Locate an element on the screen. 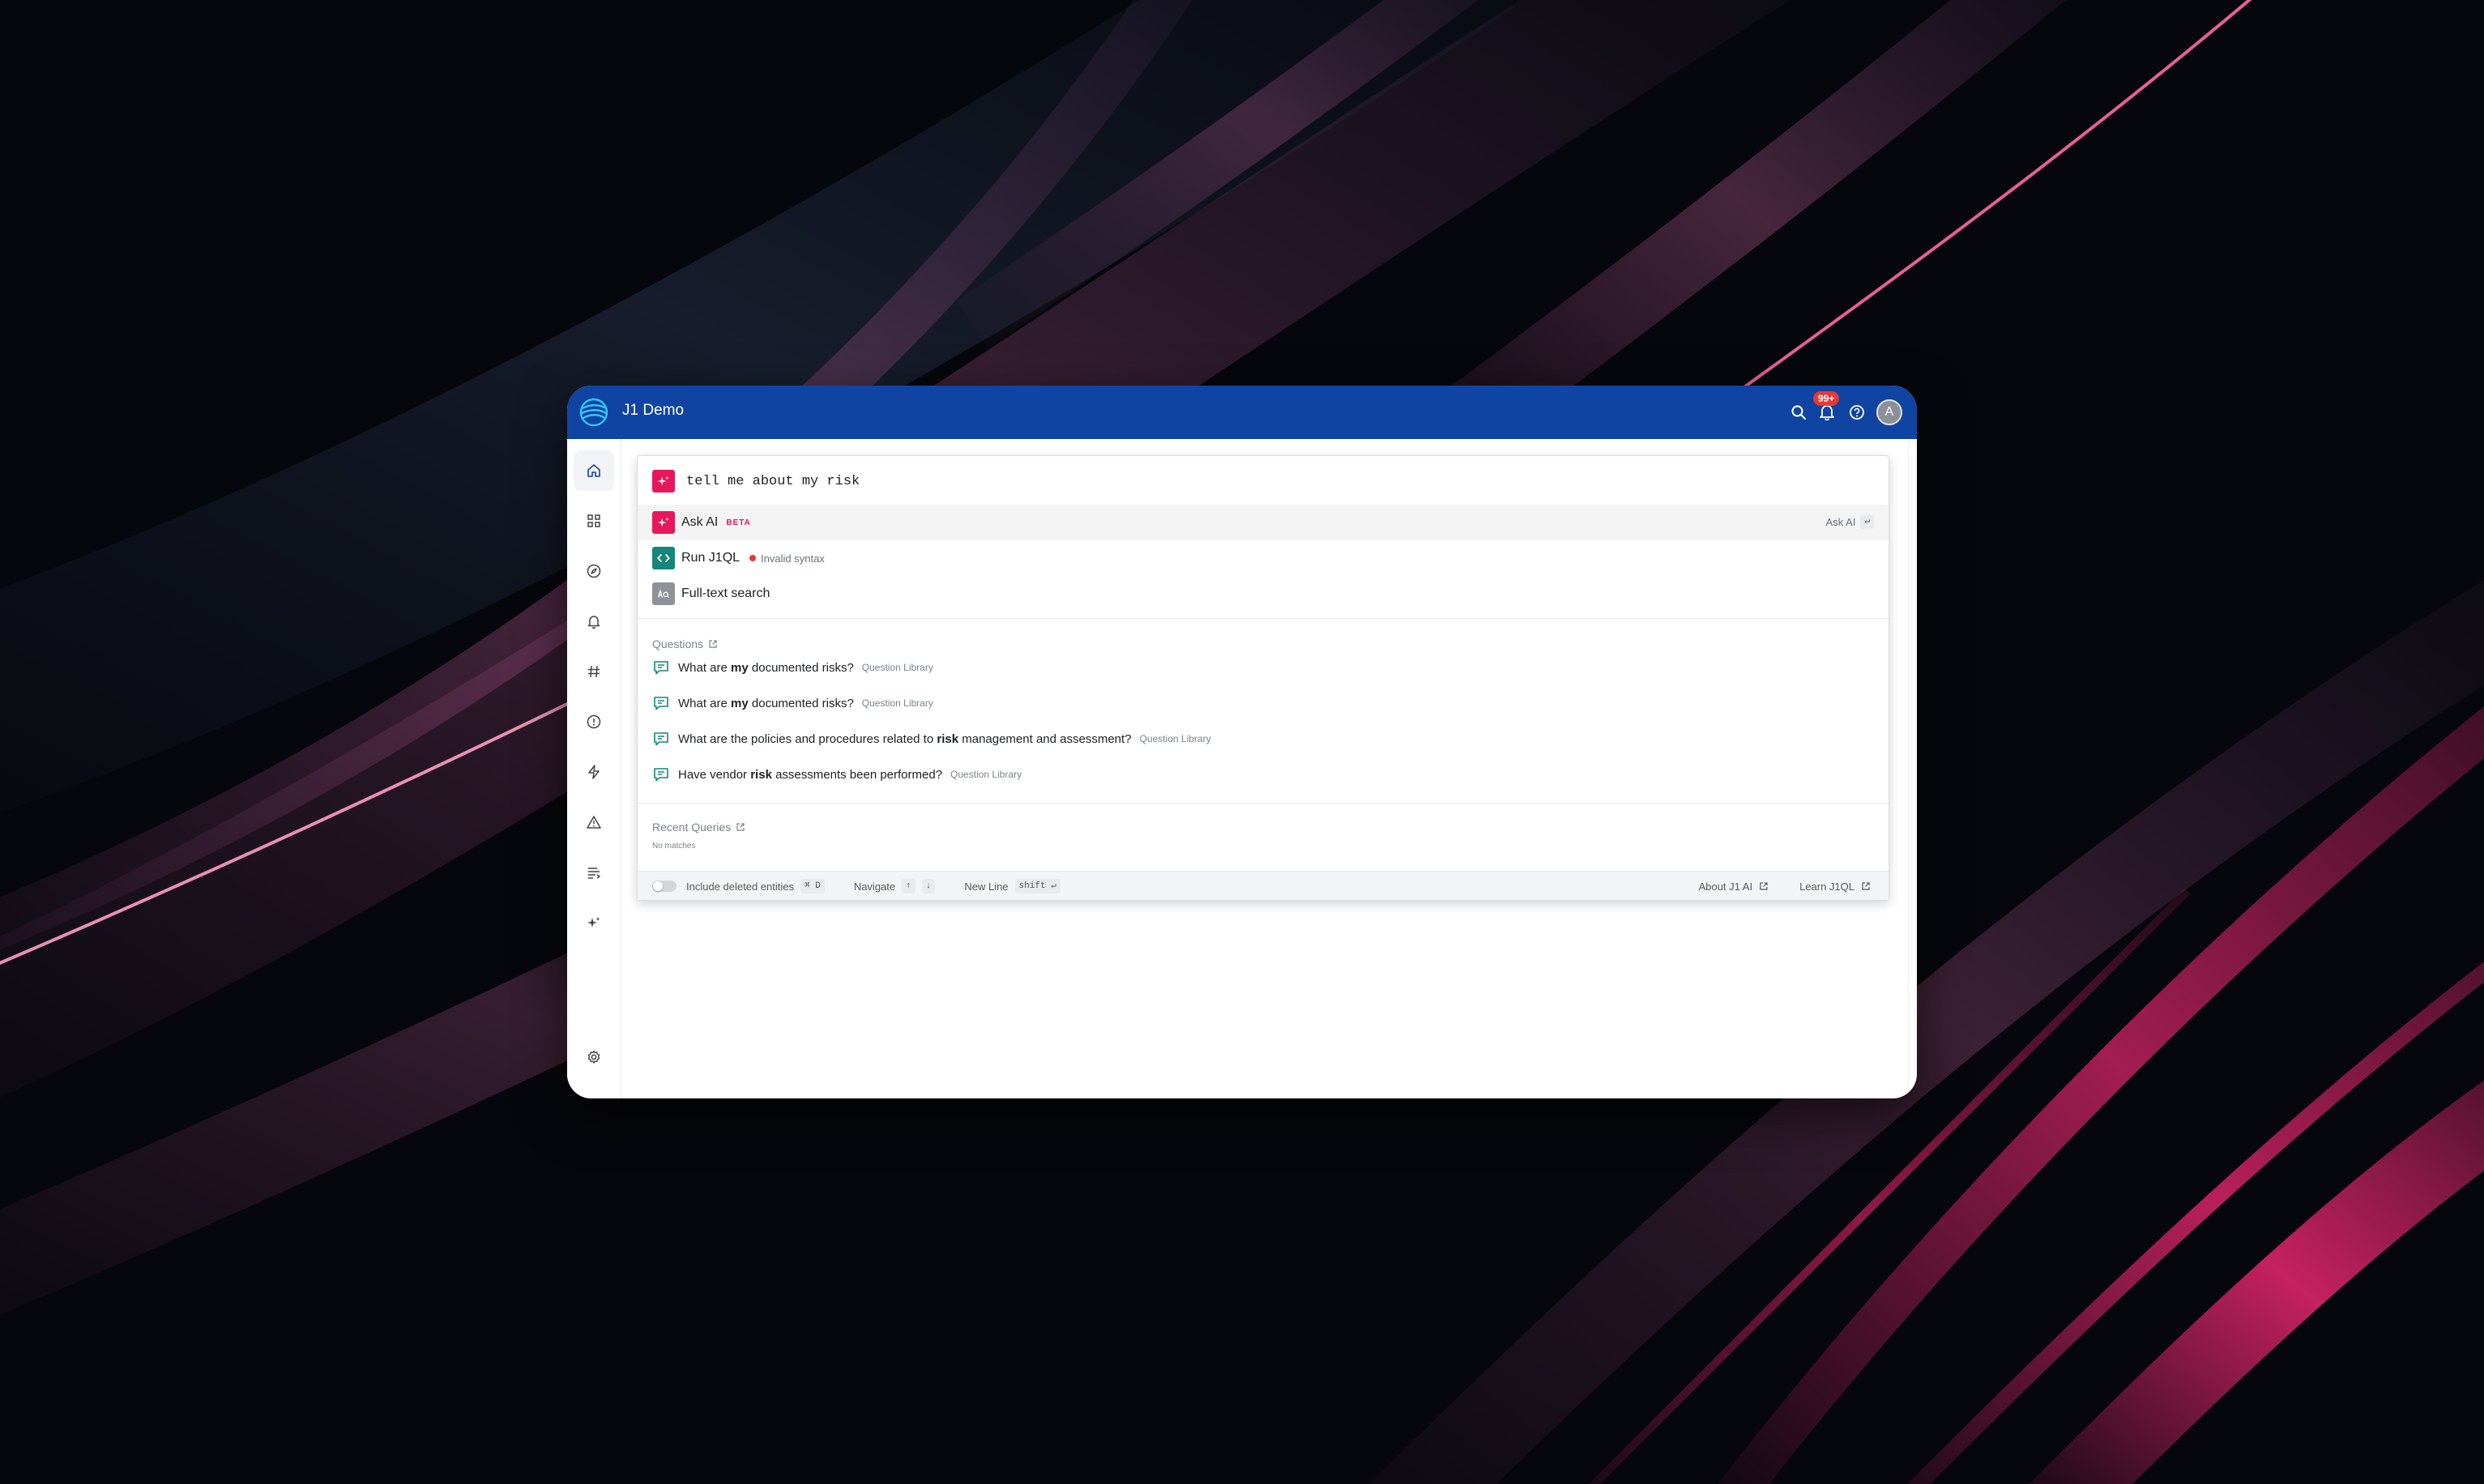 The height and width of the screenshot is (1484, 2484). option-ask-ai: Ask AI BETA Ask AI ↵ is located at coordinates (1263, 522).